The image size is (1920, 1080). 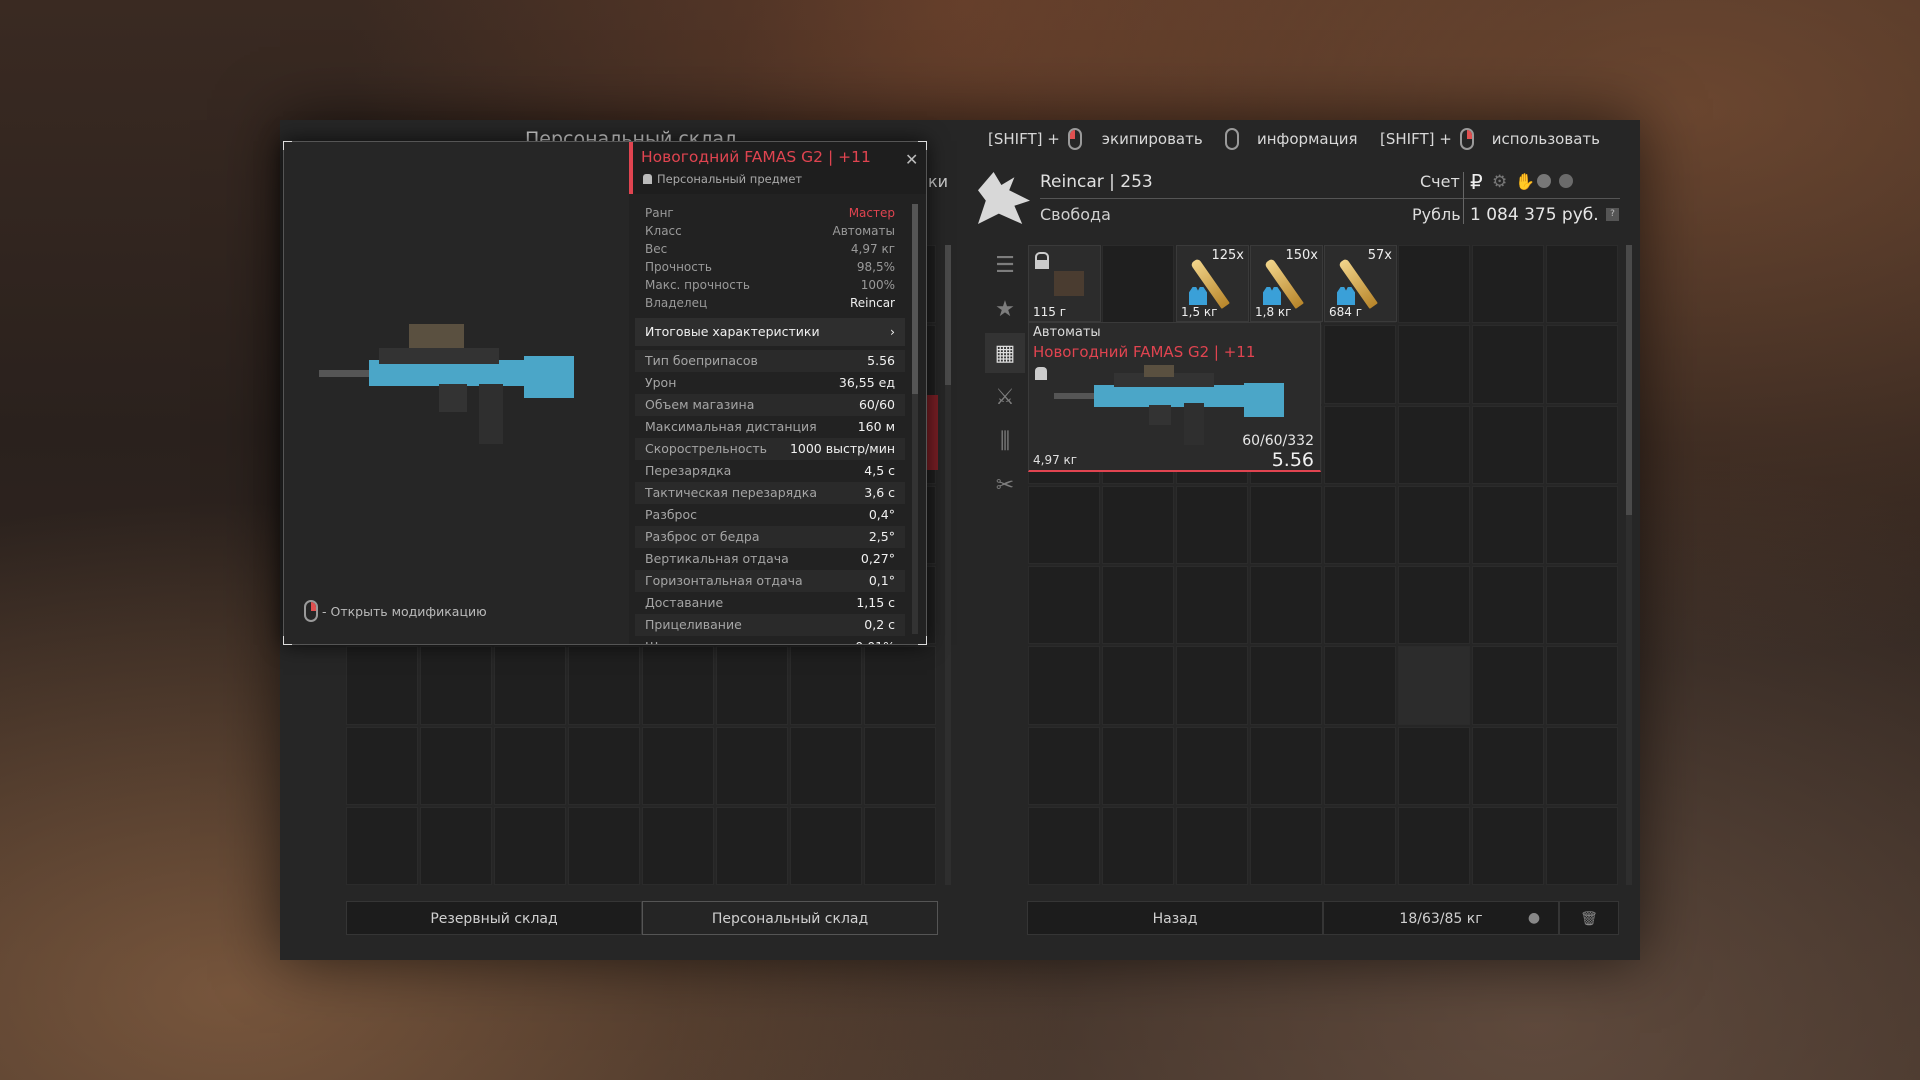 What do you see at coordinates (1005, 485) in the screenshot?
I see `tools-filter-icon: ✂` at bounding box center [1005, 485].